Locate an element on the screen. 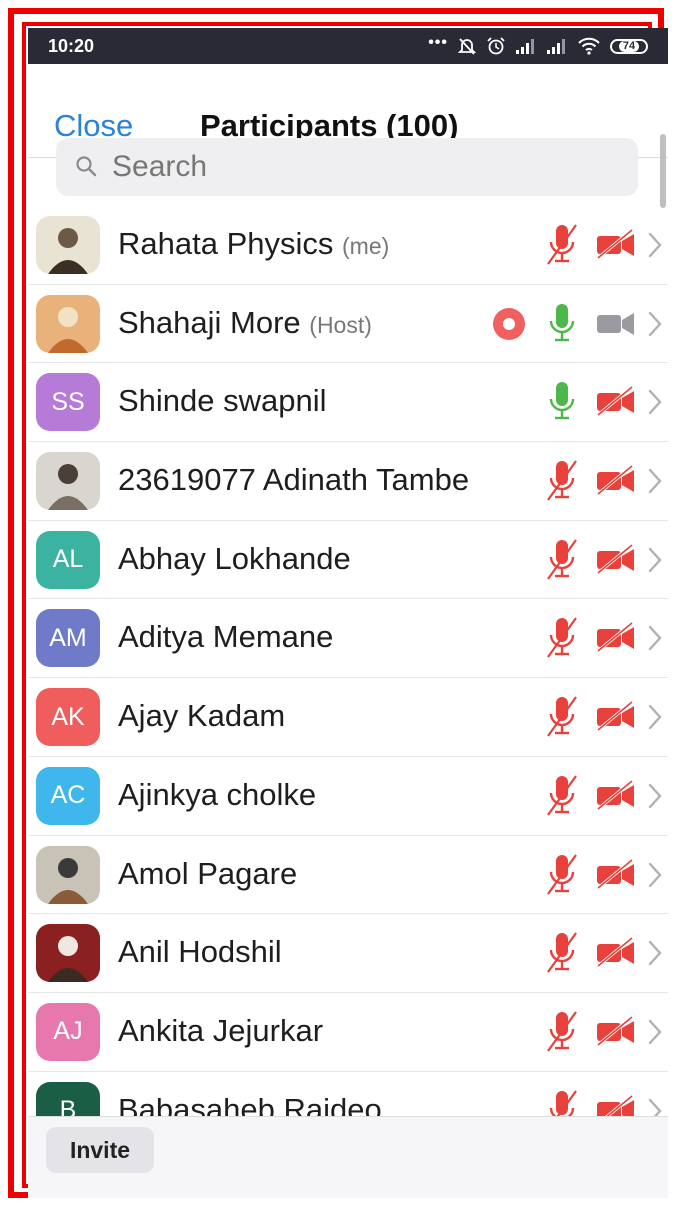  participant-name-wrap: Abhay Lokhande is located at coordinates (234, 559).